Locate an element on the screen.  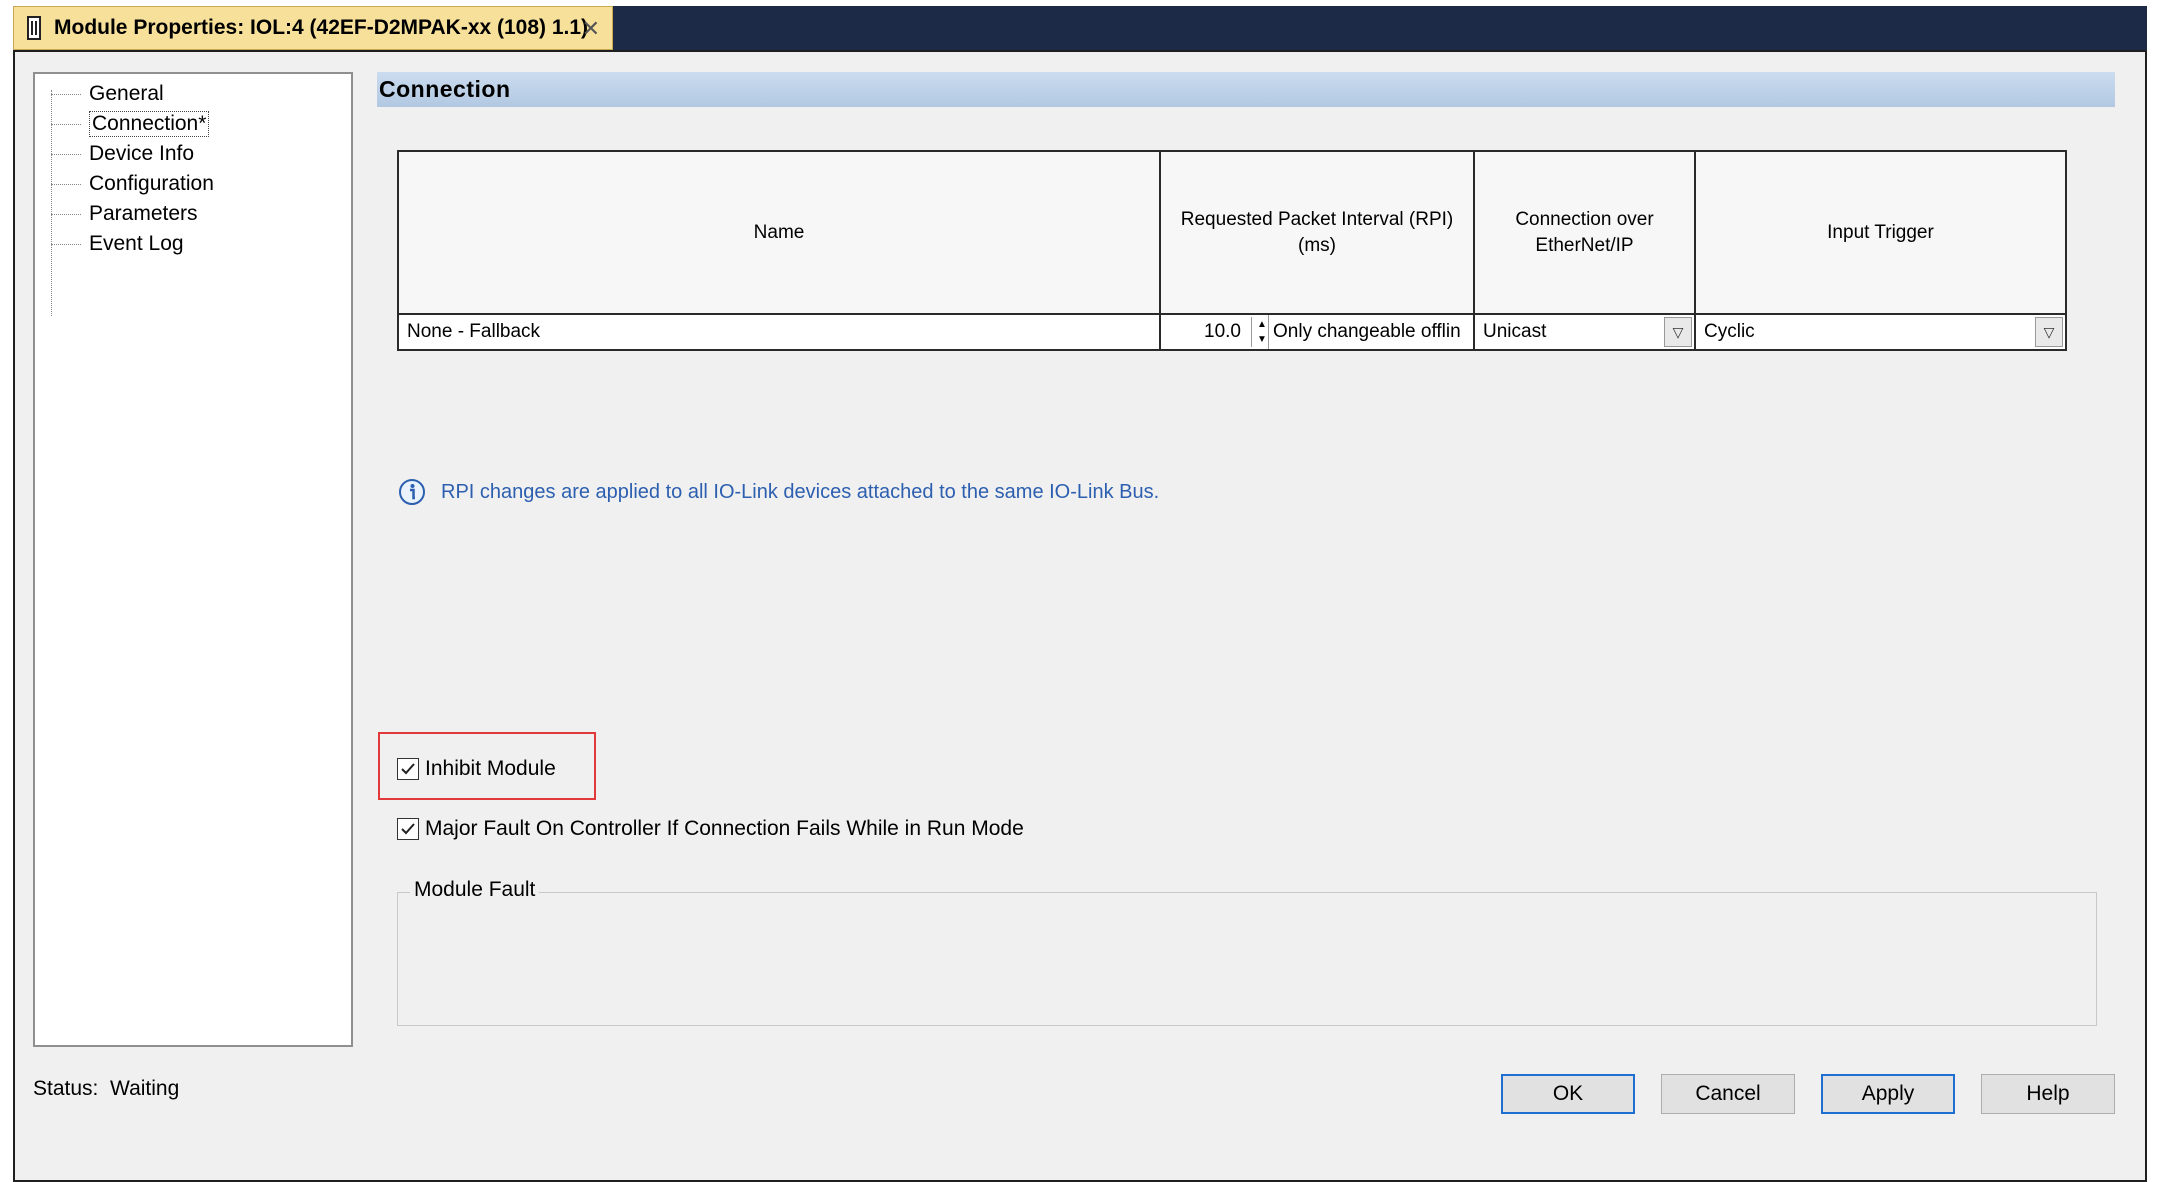
rpi-header-line2: (ms) is located at coordinates (1317, 245).